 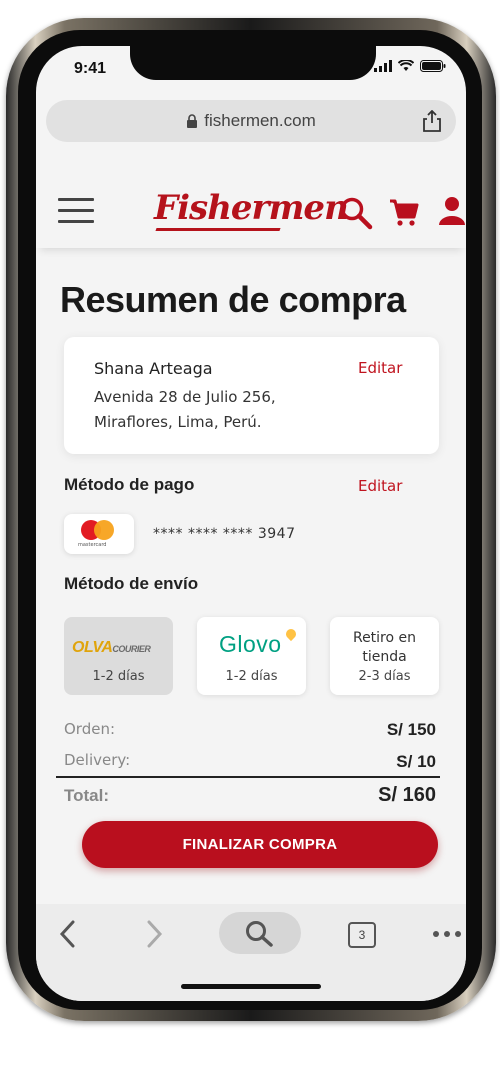 I want to click on total-label: Total:, so click(x=87, y=795).